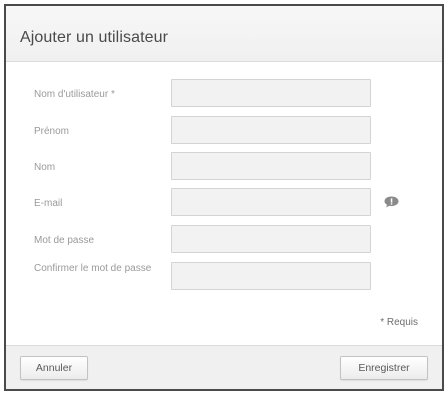  What do you see at coordinates (271, 239) in the screenshot?
I see `password-input` at bounding box center [271, 239].